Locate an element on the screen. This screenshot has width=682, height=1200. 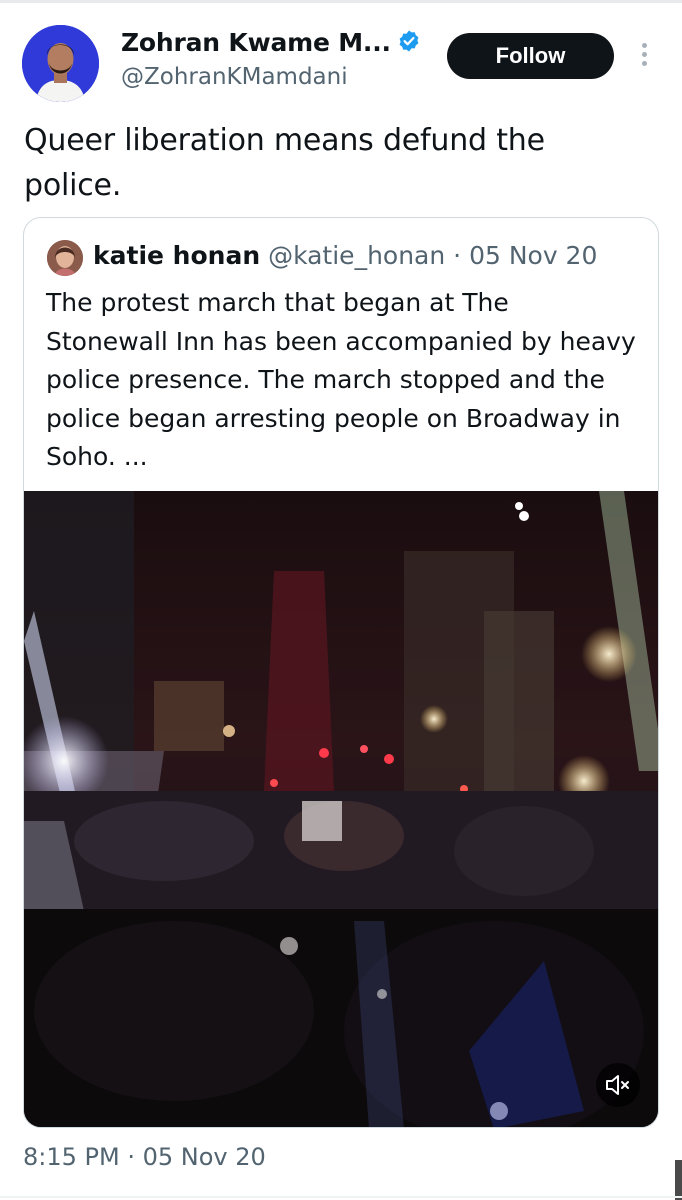
more-vertical-icon is located at coordinates (644, 55).